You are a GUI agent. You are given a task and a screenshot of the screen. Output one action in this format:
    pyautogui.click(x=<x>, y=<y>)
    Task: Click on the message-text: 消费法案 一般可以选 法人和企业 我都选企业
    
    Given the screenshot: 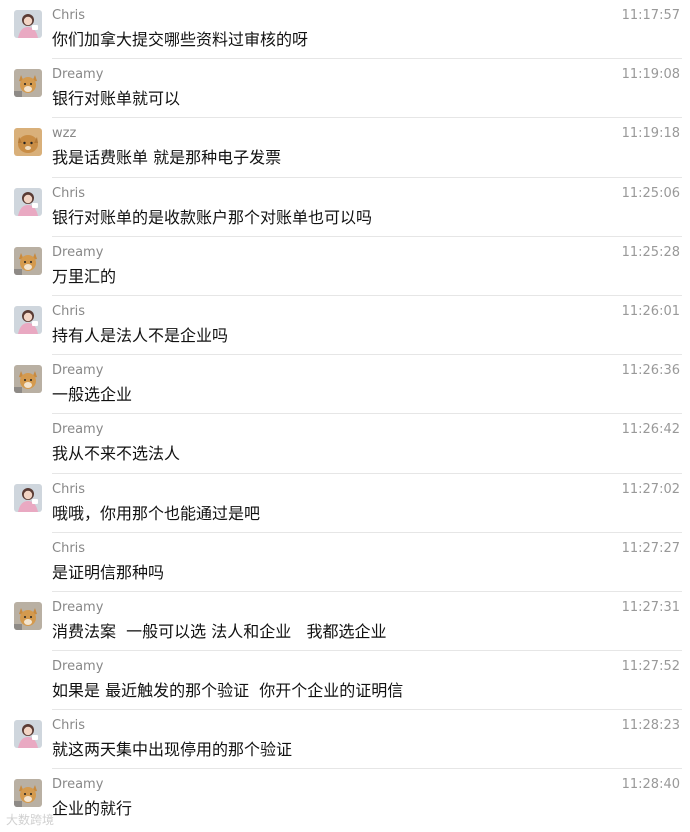 What is the action you would take?
    pyautogui.click(x=219, y=631)
    